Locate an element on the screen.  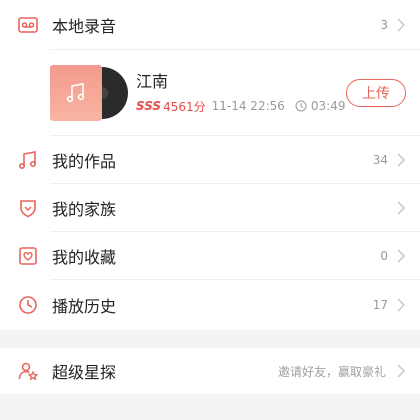
song-info: 江南 SSS 4561分 11-14 22:56 03:49 is located at coordinates (241, 93).